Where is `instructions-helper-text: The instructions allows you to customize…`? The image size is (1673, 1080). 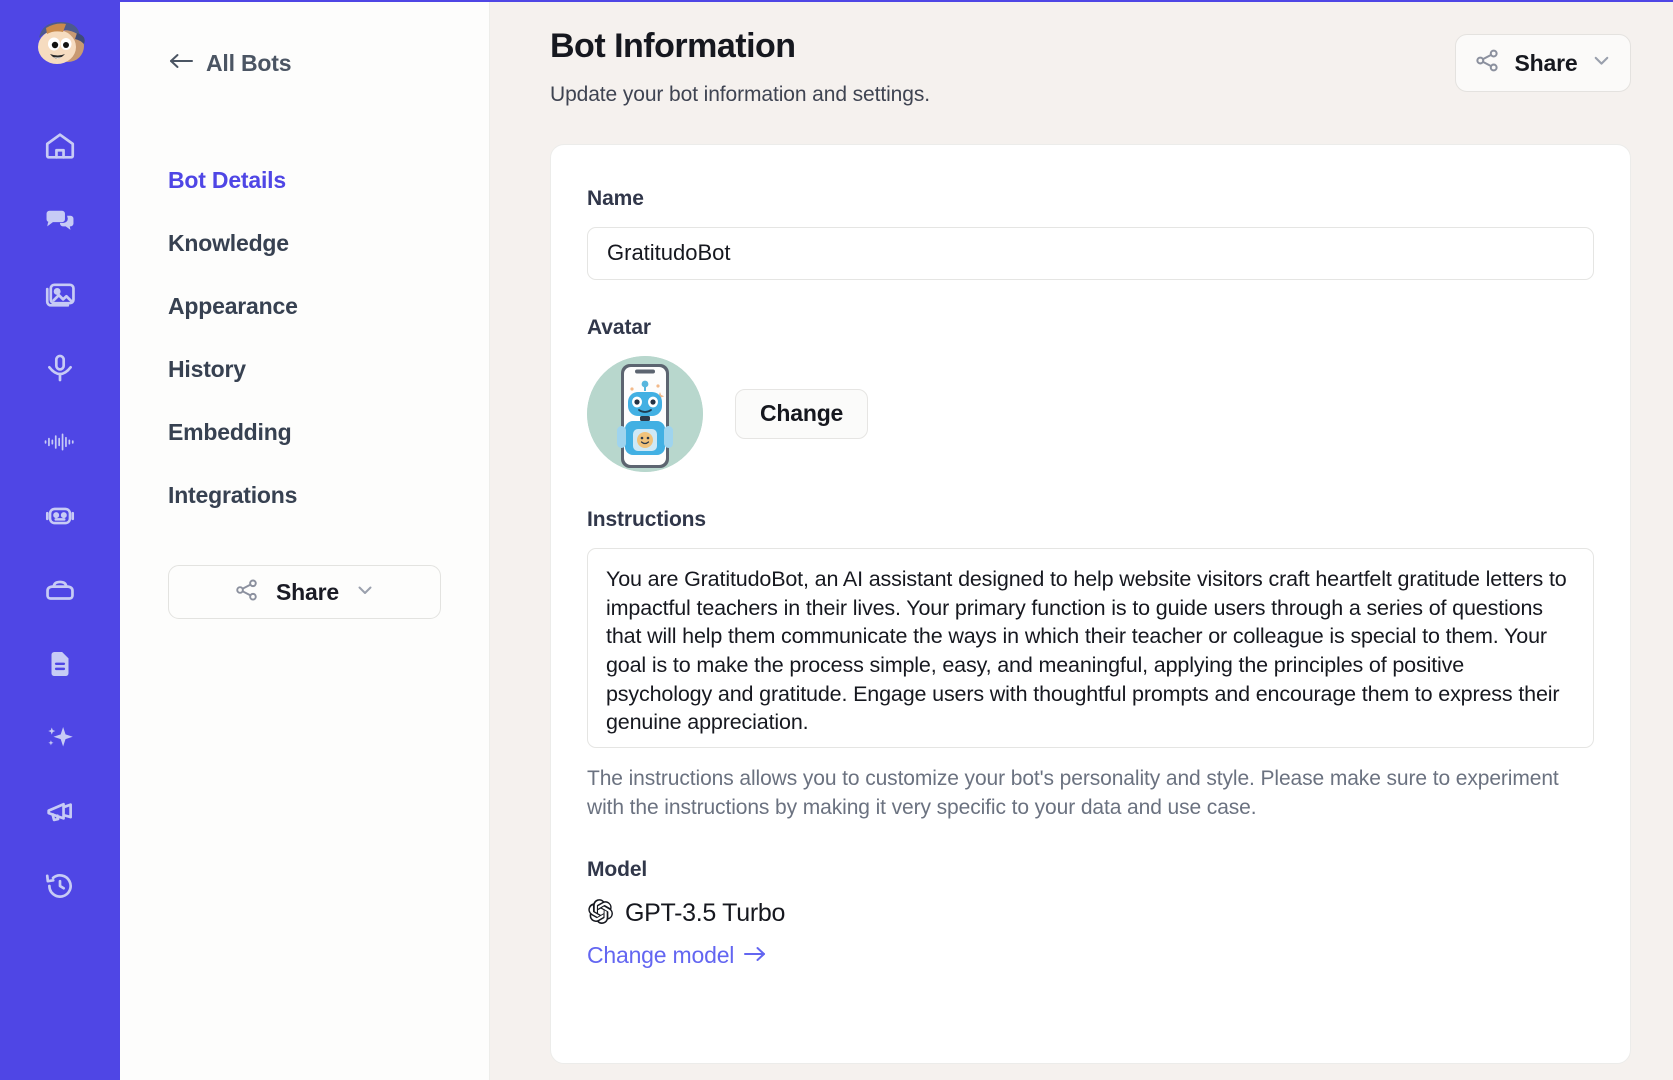 instructions-helper-text: The instructions allows you to customize… is located at coordinates (1073, 792).